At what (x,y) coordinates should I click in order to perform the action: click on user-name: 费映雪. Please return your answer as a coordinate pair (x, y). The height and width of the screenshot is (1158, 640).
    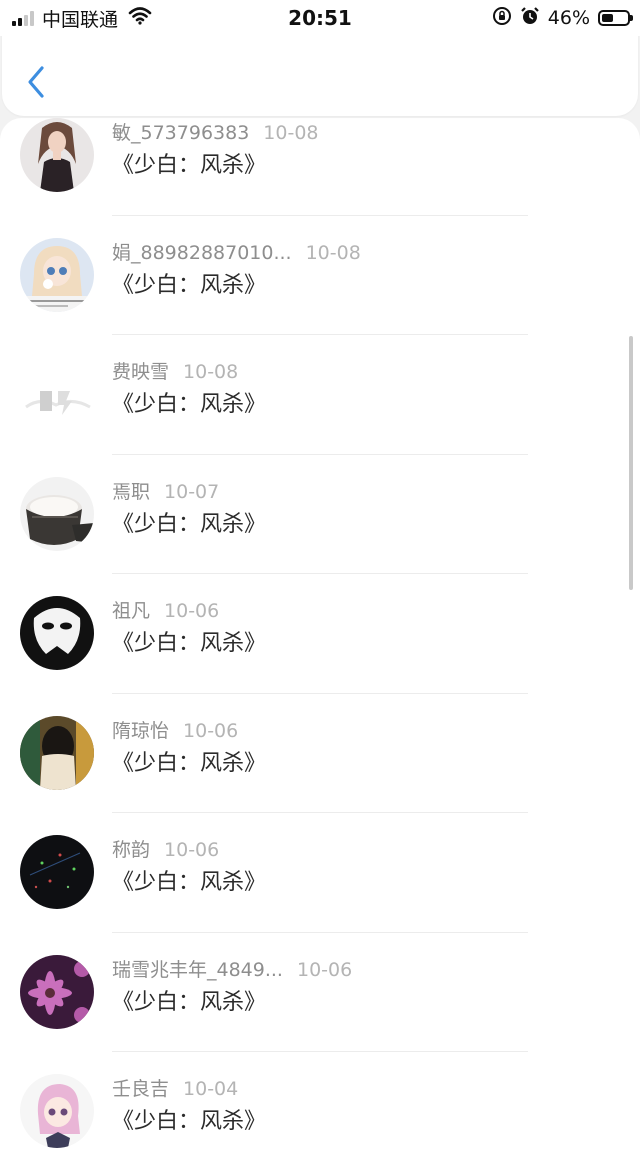
    Looking at the image, I should click on (140, 372).